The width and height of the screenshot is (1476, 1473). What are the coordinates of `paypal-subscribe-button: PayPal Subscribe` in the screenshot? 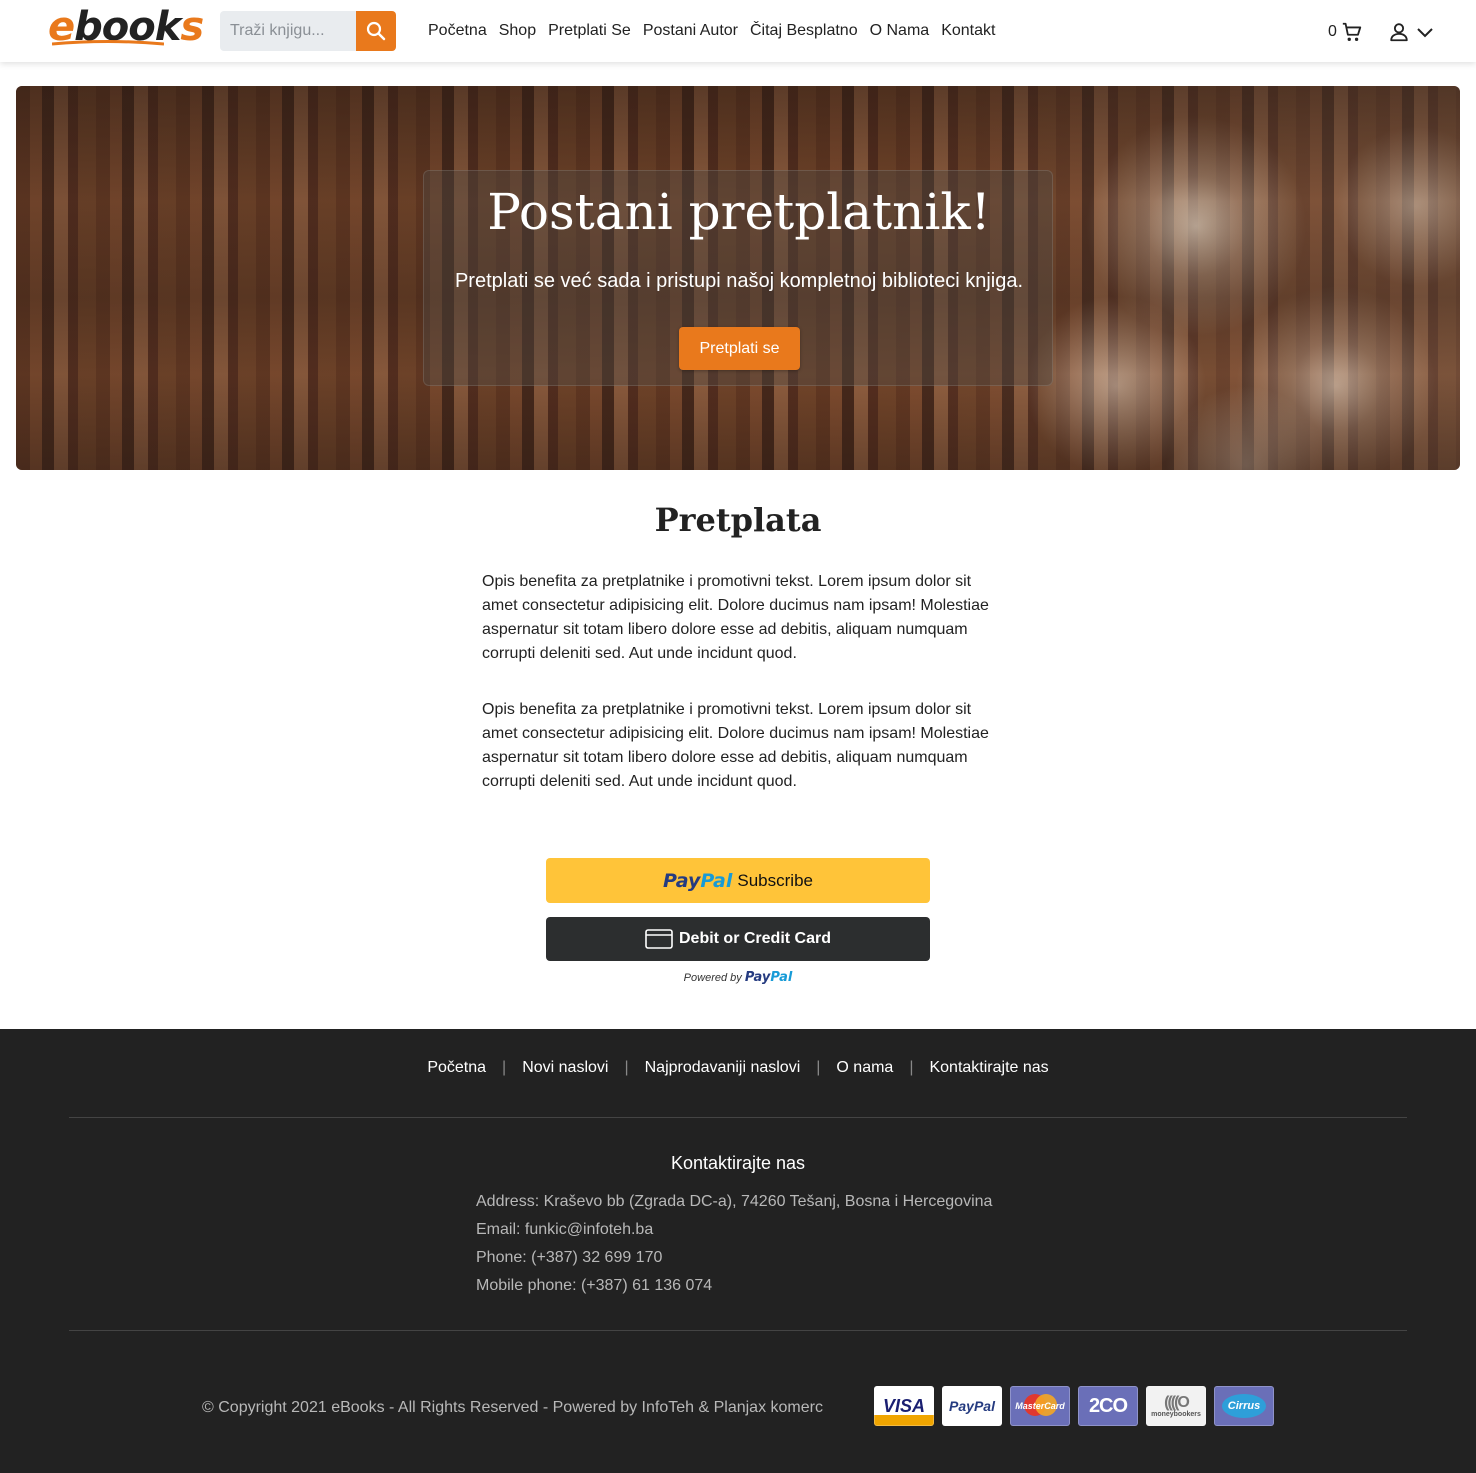 It's located at (738, 880).